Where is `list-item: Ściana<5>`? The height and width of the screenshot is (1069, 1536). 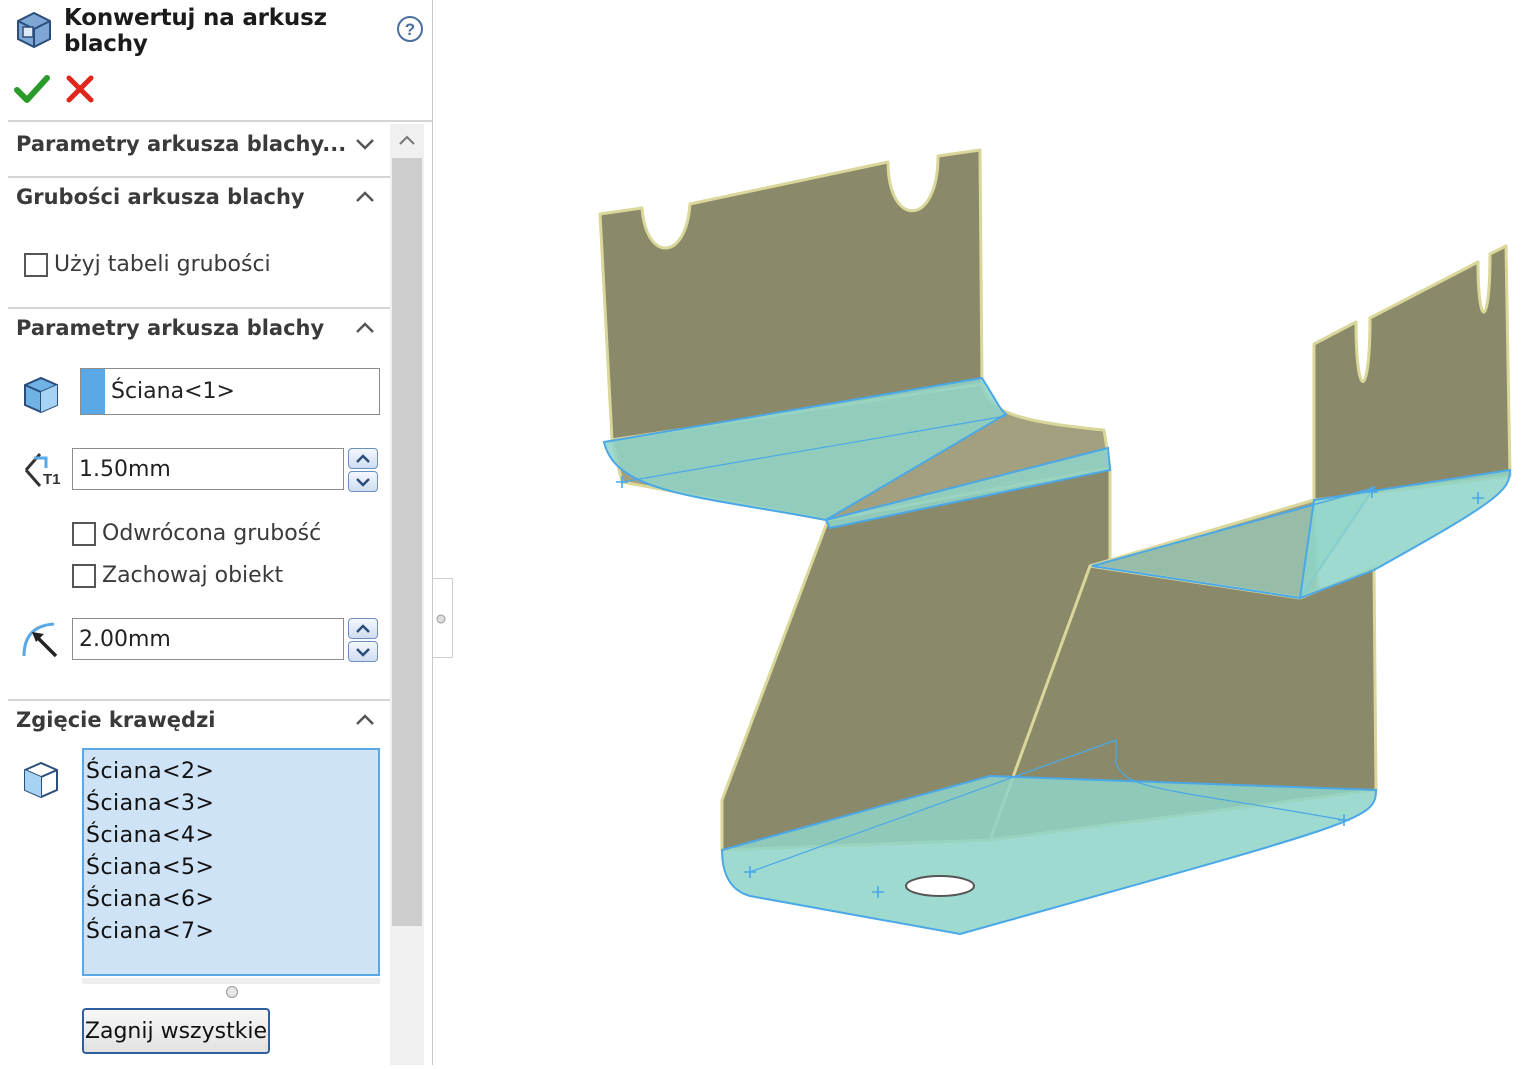 list-item: Ściana<5> is located at coordinates (232, 868).